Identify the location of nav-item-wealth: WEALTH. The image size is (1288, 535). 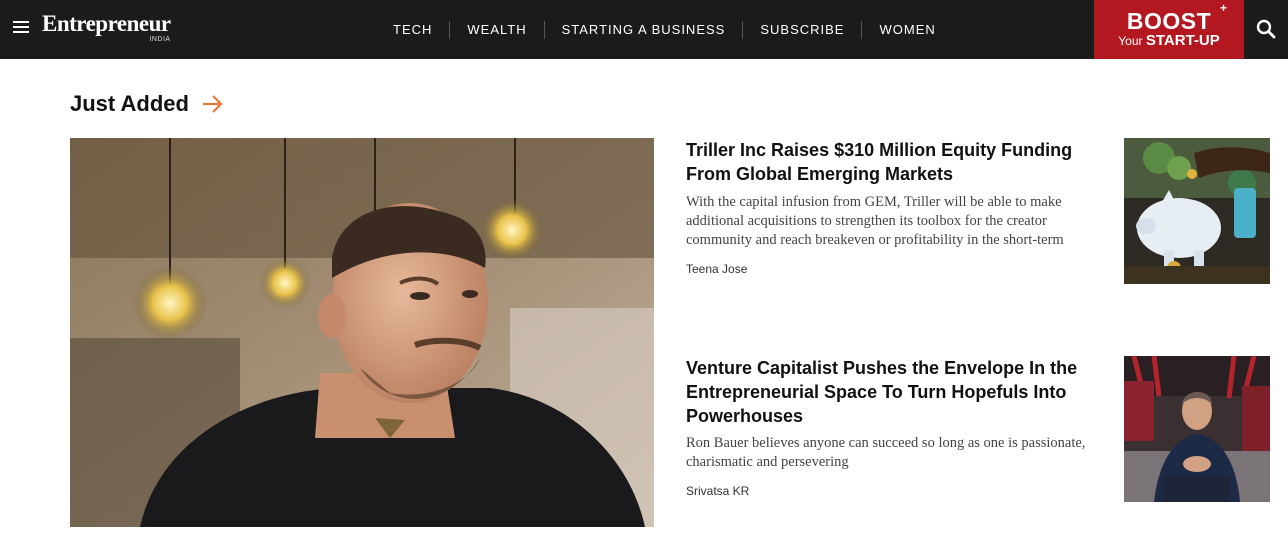
(497, 29).